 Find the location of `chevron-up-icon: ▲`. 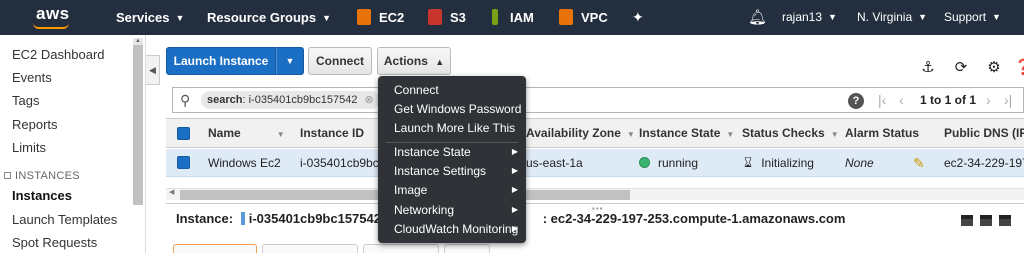

chevron-up-icon: ▲ is located at coordinates (440, 62).